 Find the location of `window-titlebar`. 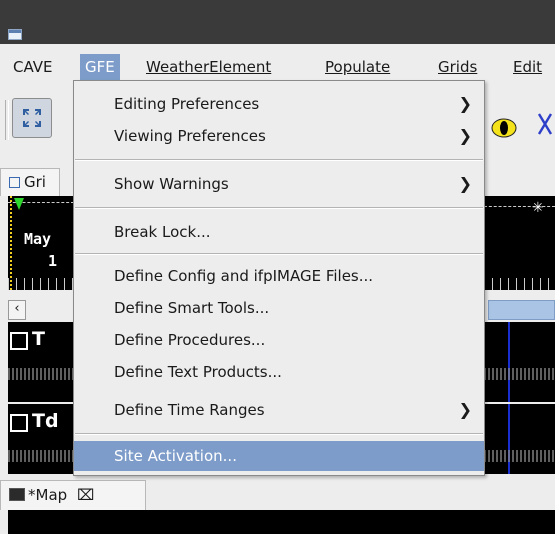

window-titlebar is located at coordinates (277, 22).